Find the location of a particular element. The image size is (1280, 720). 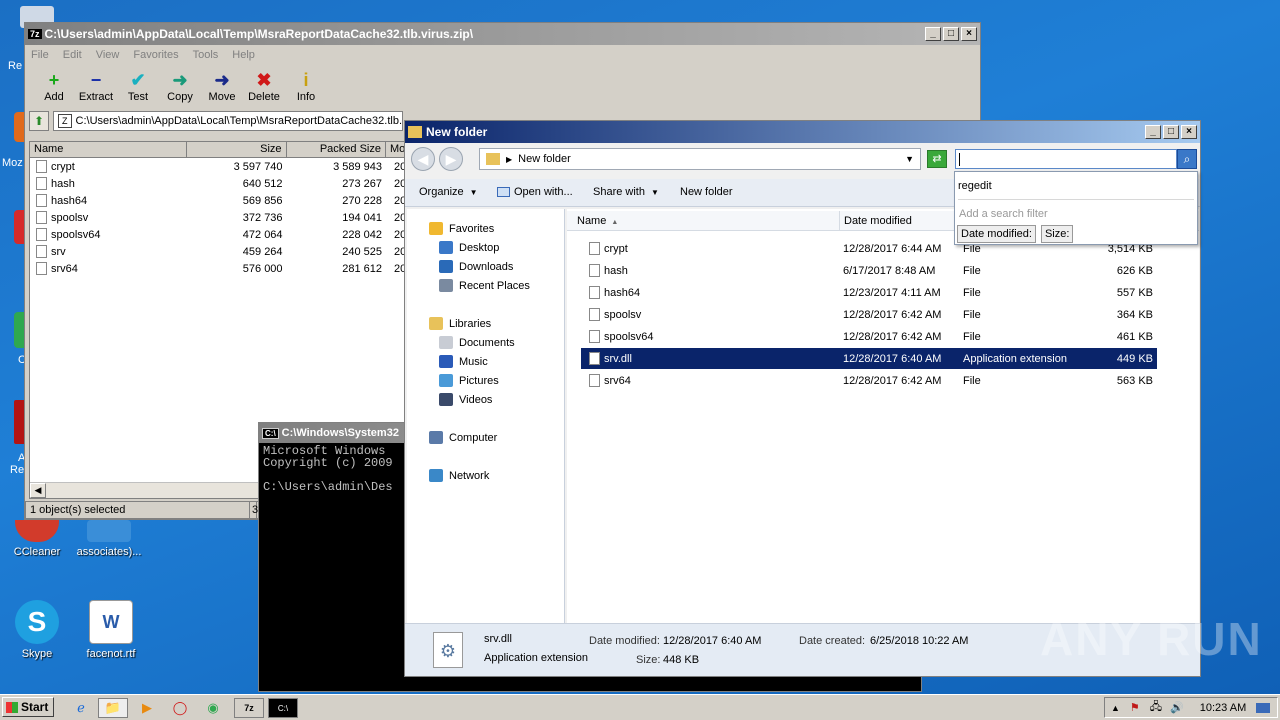

volume-icon: 🔊 is located at coordinates (1177, 707).